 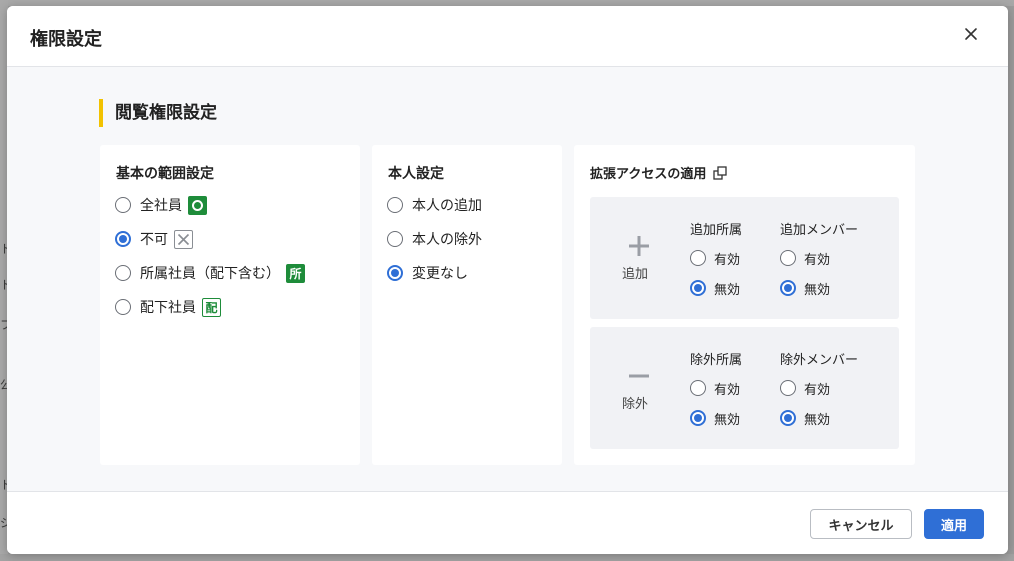 What do you see at coordinates (165, 174) in the screenshot?
I see `scope-title: 基本の範囲設定` at bounding box center [165, 174].